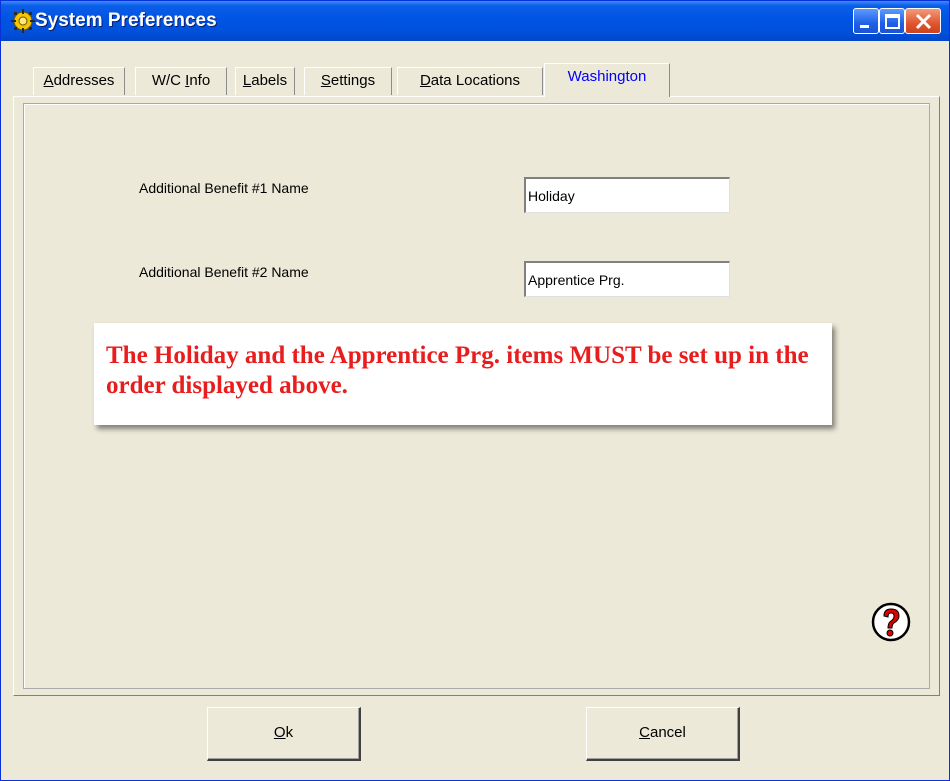 The width and height of the screenshot is (950, 781). Describe the element at coordinates (48, 80) in the screenshot. I see `tab-addresses-accel: A` at that location.